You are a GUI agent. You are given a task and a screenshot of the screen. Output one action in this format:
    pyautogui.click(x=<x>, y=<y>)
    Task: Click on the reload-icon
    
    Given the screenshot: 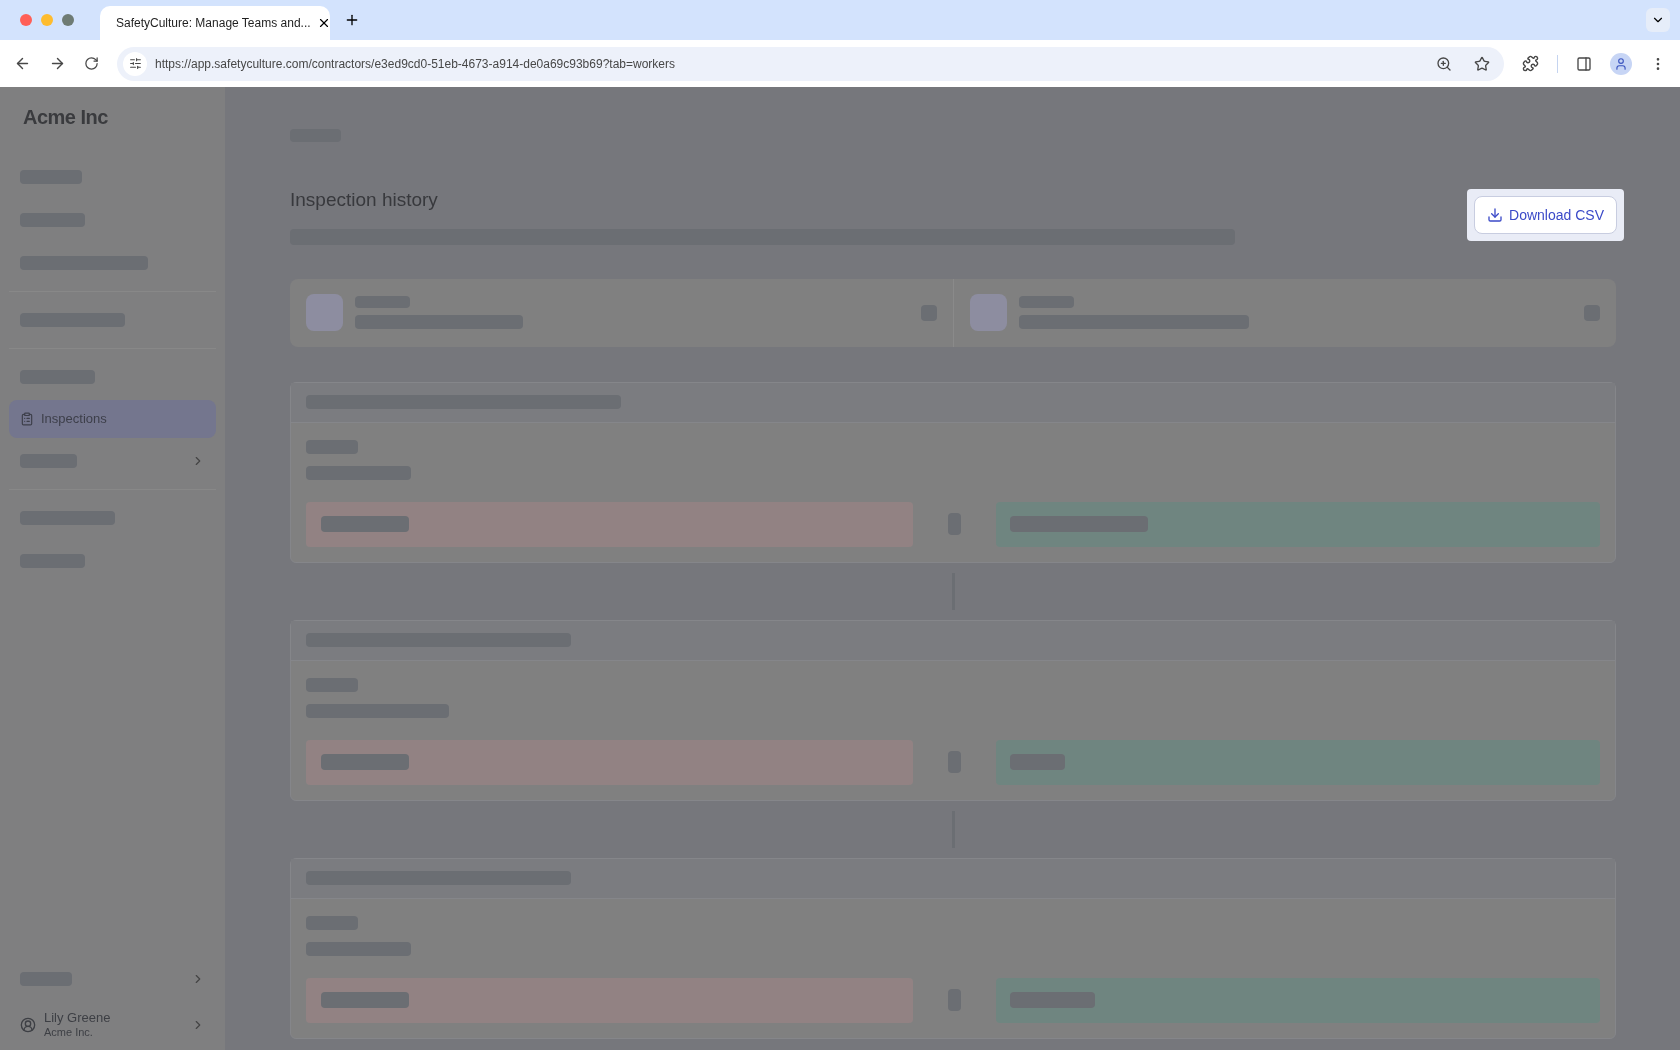 What is the action you would take?
    pyautogui.click(x=91, y=63)
    